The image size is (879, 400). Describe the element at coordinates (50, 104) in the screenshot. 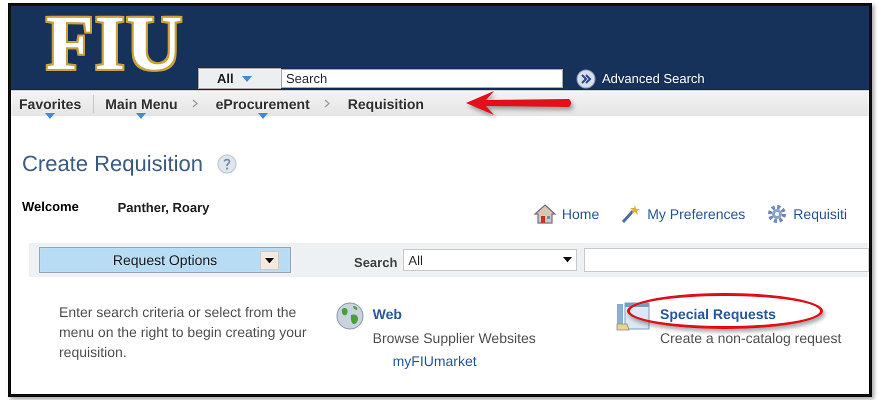

I see `breadcrumb-item: Favorites` at that location.